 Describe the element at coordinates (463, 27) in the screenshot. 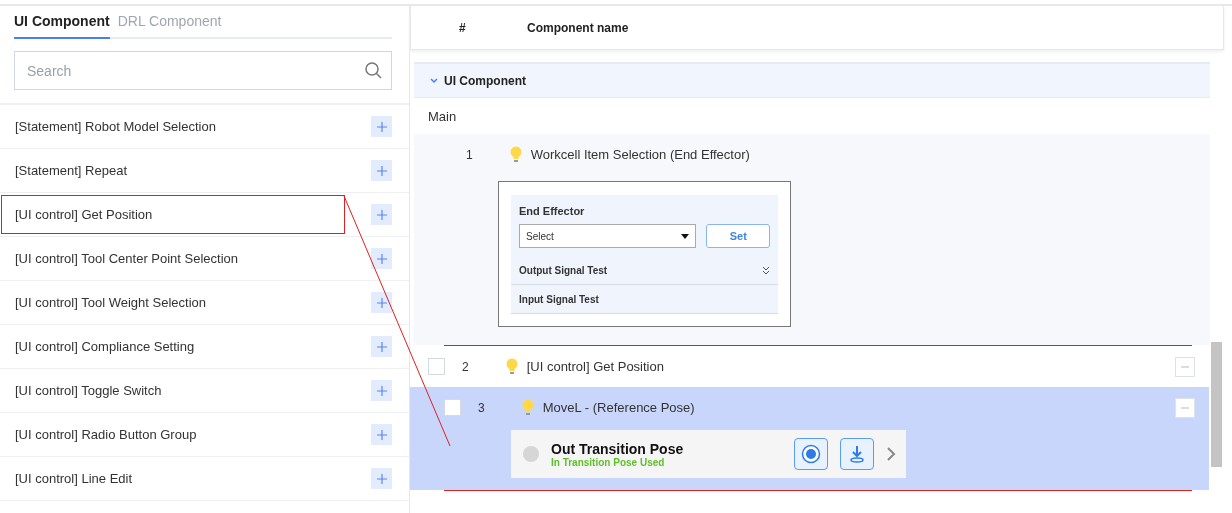

I see `column-header: #` at that location.